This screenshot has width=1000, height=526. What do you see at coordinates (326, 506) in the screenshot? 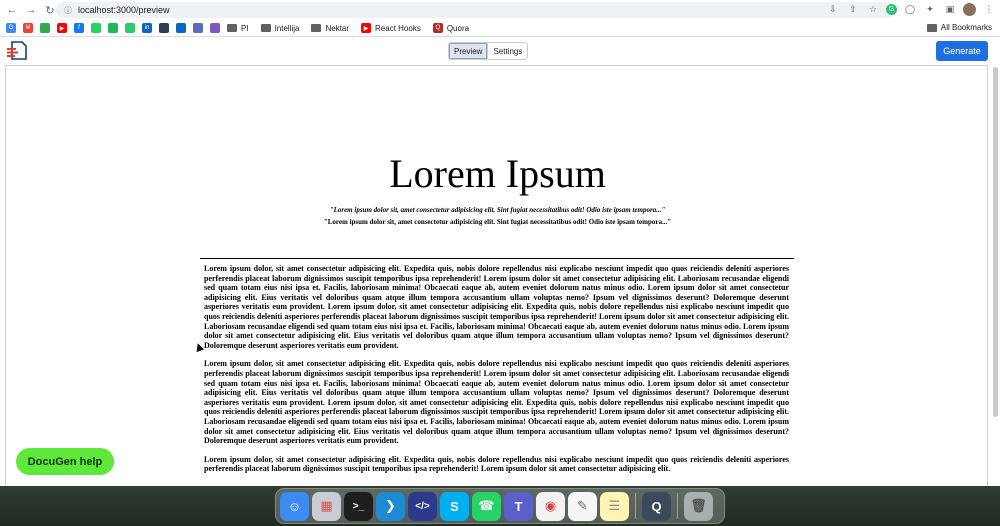
I see `launchpad-icon: ▦` at bounding box center [326, 506].